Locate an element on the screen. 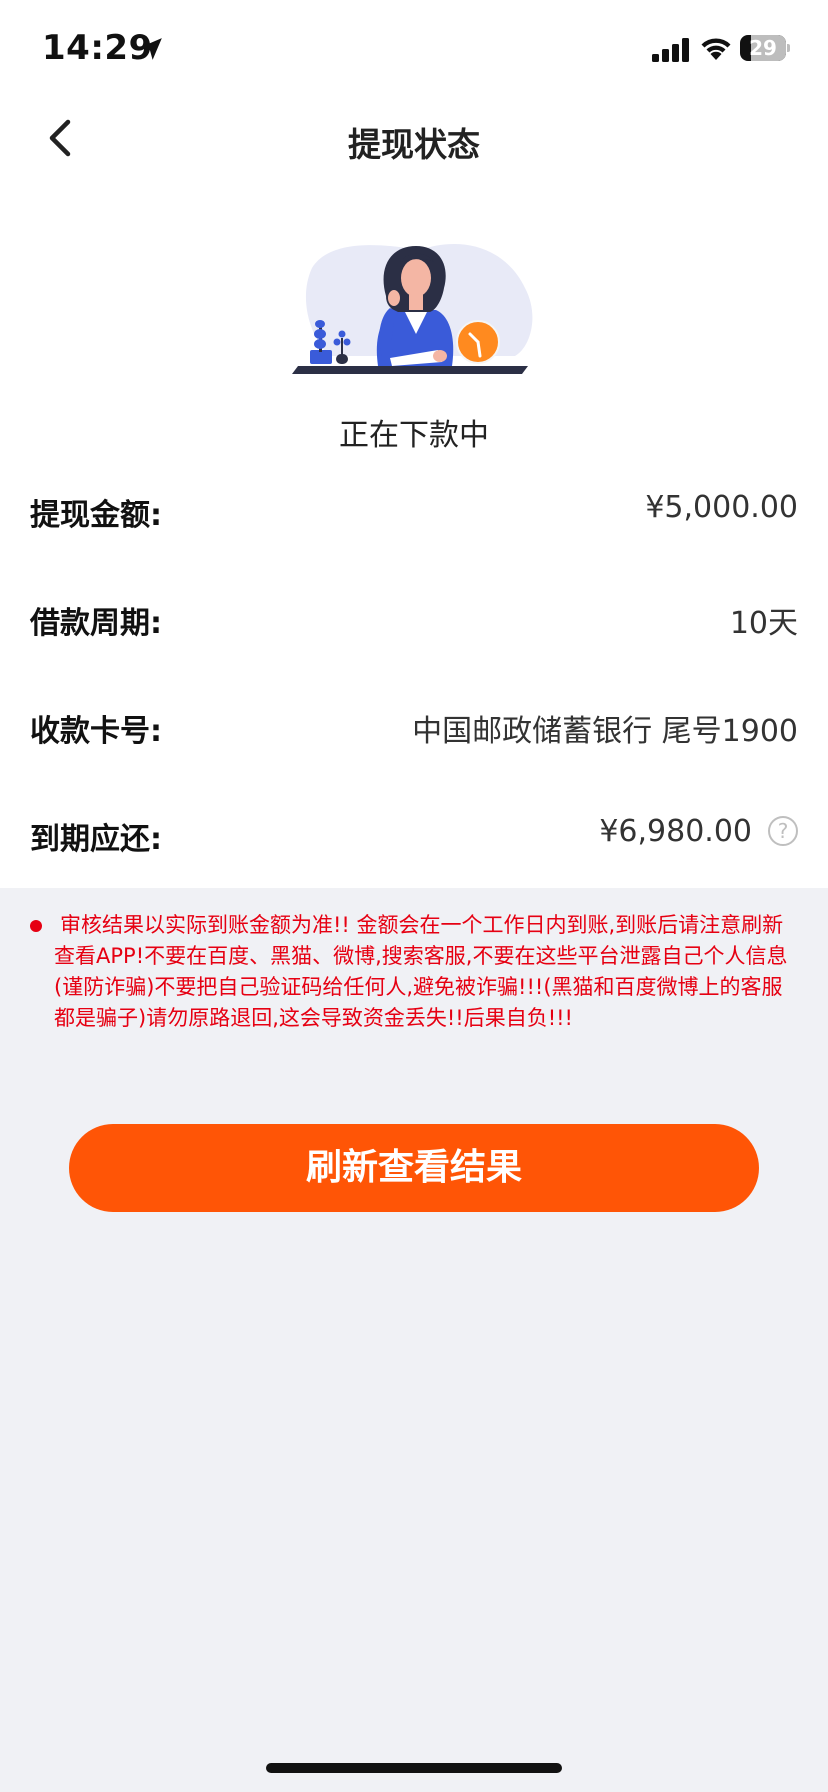 This screenshot has height=1792, width=828. detail-label: 收款卡号: is located at coordinates (96, 731).